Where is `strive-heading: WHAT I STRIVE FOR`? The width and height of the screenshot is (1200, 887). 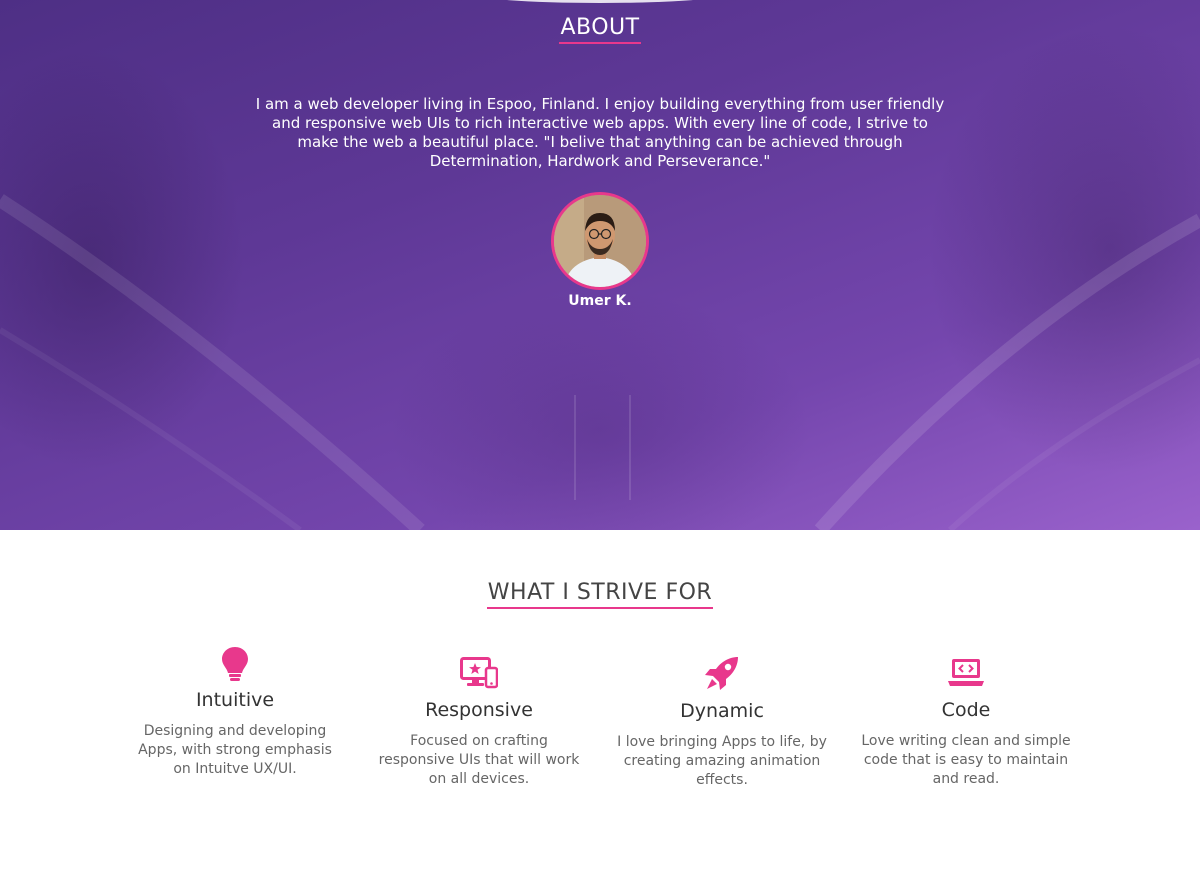 strive-heading: WHAT I STRIVE FOR is located at coordinates (600, 594).